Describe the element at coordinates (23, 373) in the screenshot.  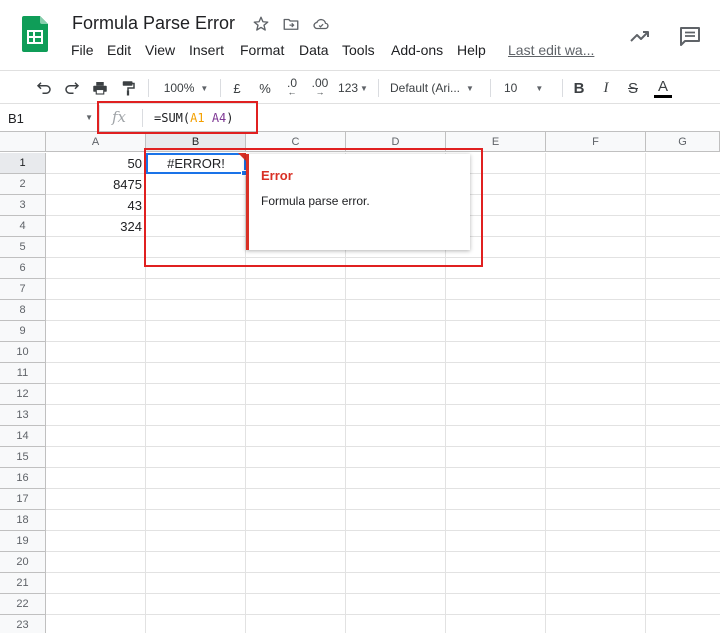
I see `row-header-11: 11` at that location.